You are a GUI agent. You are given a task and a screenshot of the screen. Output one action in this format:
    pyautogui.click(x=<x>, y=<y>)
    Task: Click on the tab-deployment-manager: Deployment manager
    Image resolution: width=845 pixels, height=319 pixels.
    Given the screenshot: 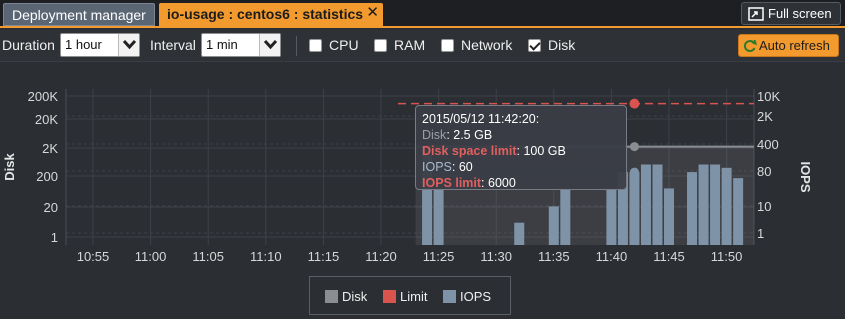 What is the action you would take?
    pyautogui.click(x=79, y=14)
    